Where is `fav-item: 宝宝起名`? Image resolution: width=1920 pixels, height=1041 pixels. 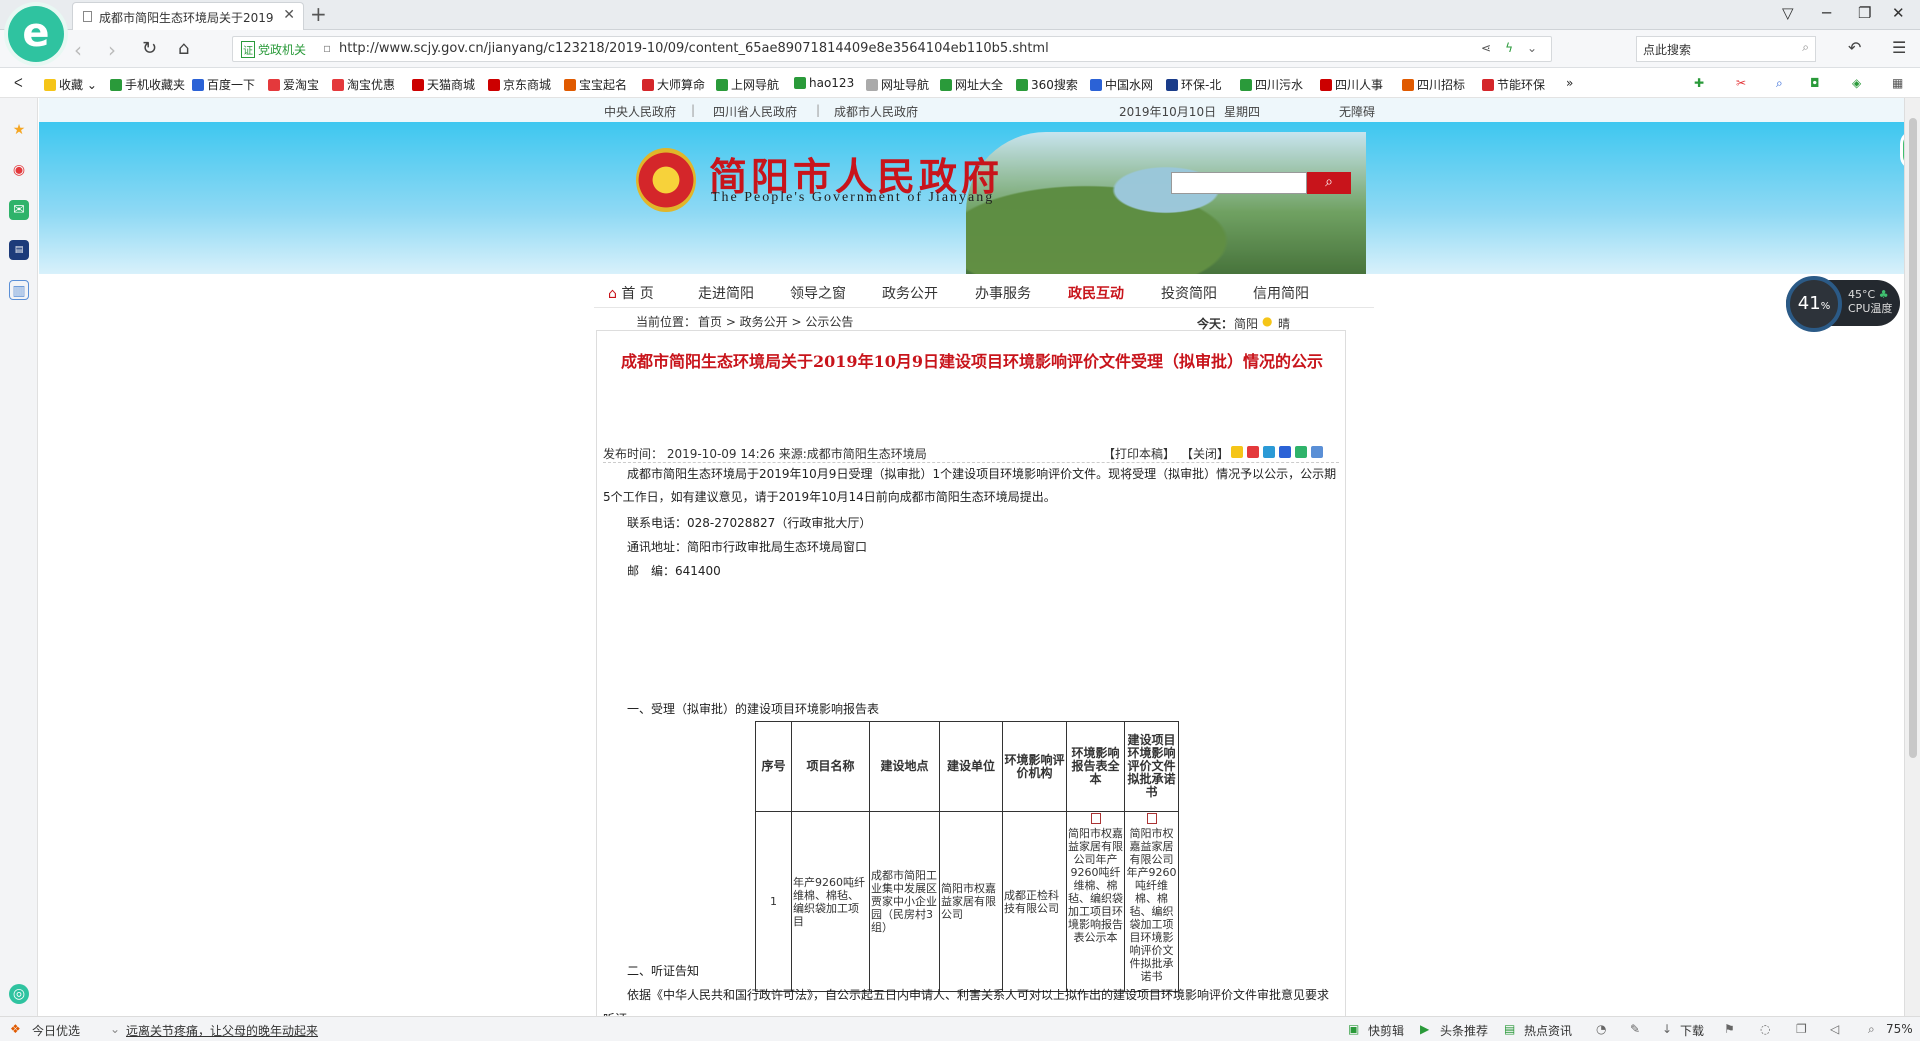
fav-item: 宝宝起名 is located at coordinates (595, 84).